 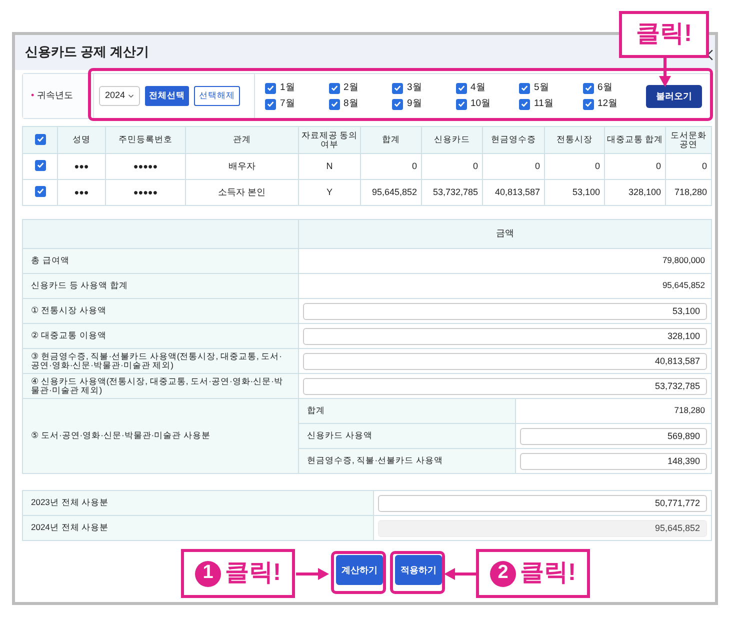 I want to click on select-all-button: 전체선택, so click(x=167, y=96).